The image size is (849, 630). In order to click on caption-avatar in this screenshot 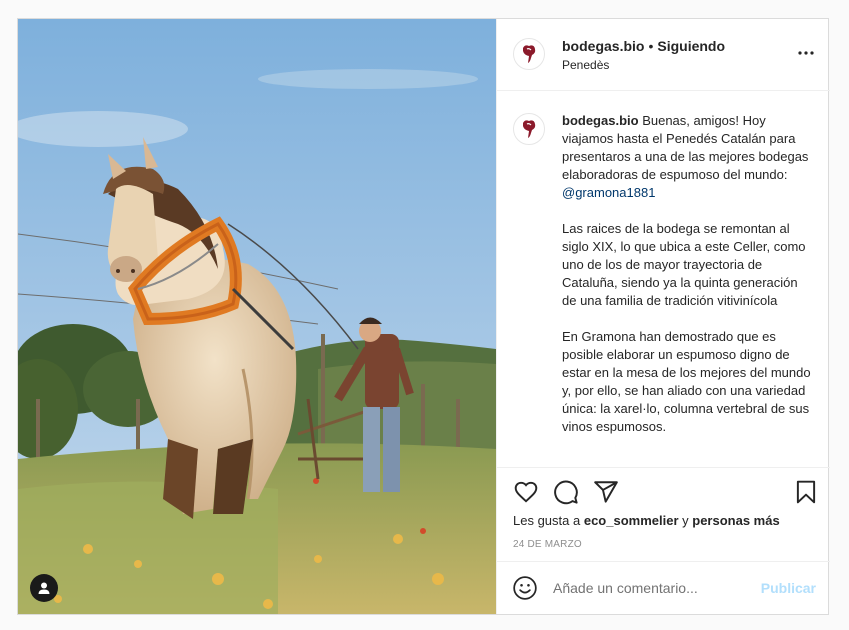, I will do `click(529, 129)`.